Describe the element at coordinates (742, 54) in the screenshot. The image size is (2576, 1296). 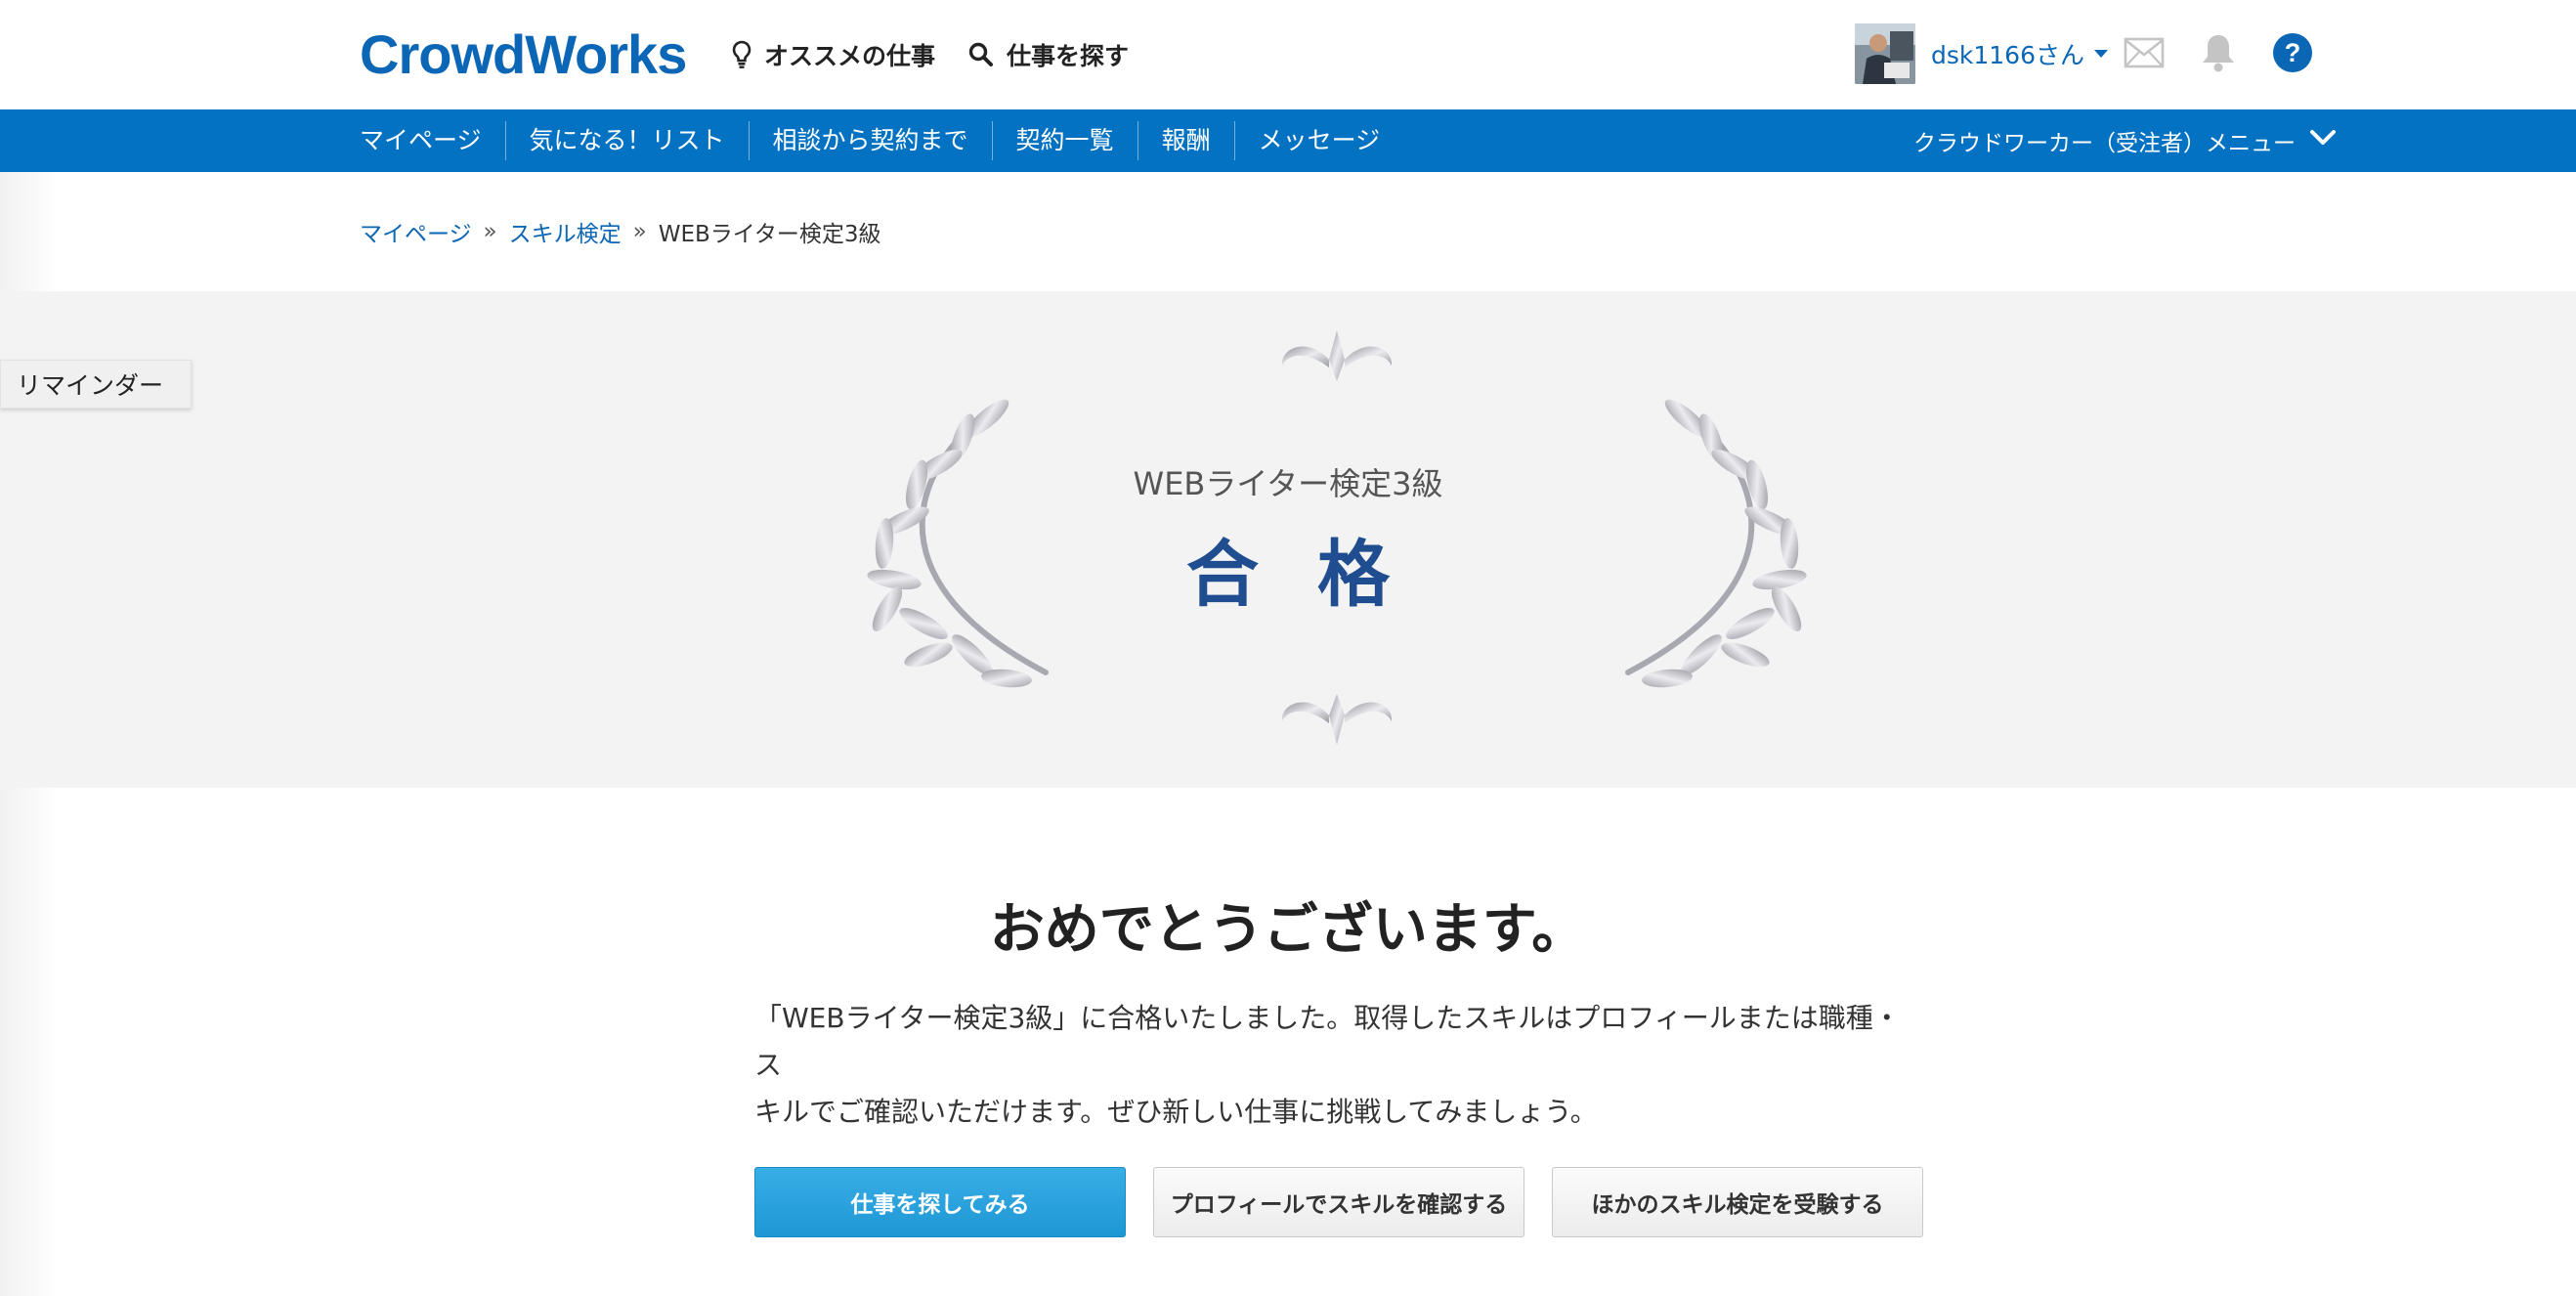
I see `lightbulb-icon` at that location.